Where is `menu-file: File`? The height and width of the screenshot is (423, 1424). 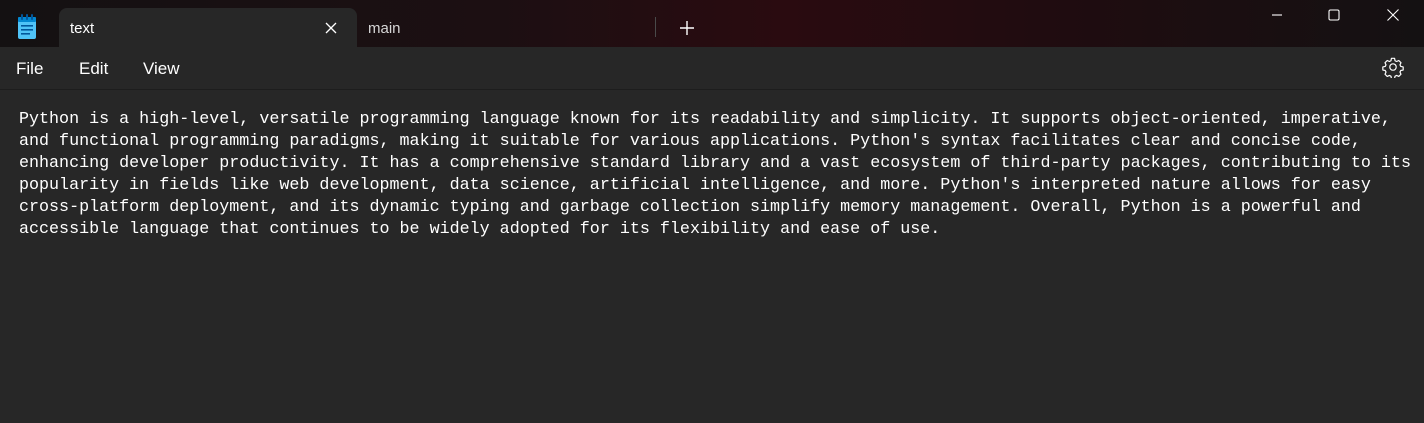
menu-file: File is located at coordinates (29, 68).